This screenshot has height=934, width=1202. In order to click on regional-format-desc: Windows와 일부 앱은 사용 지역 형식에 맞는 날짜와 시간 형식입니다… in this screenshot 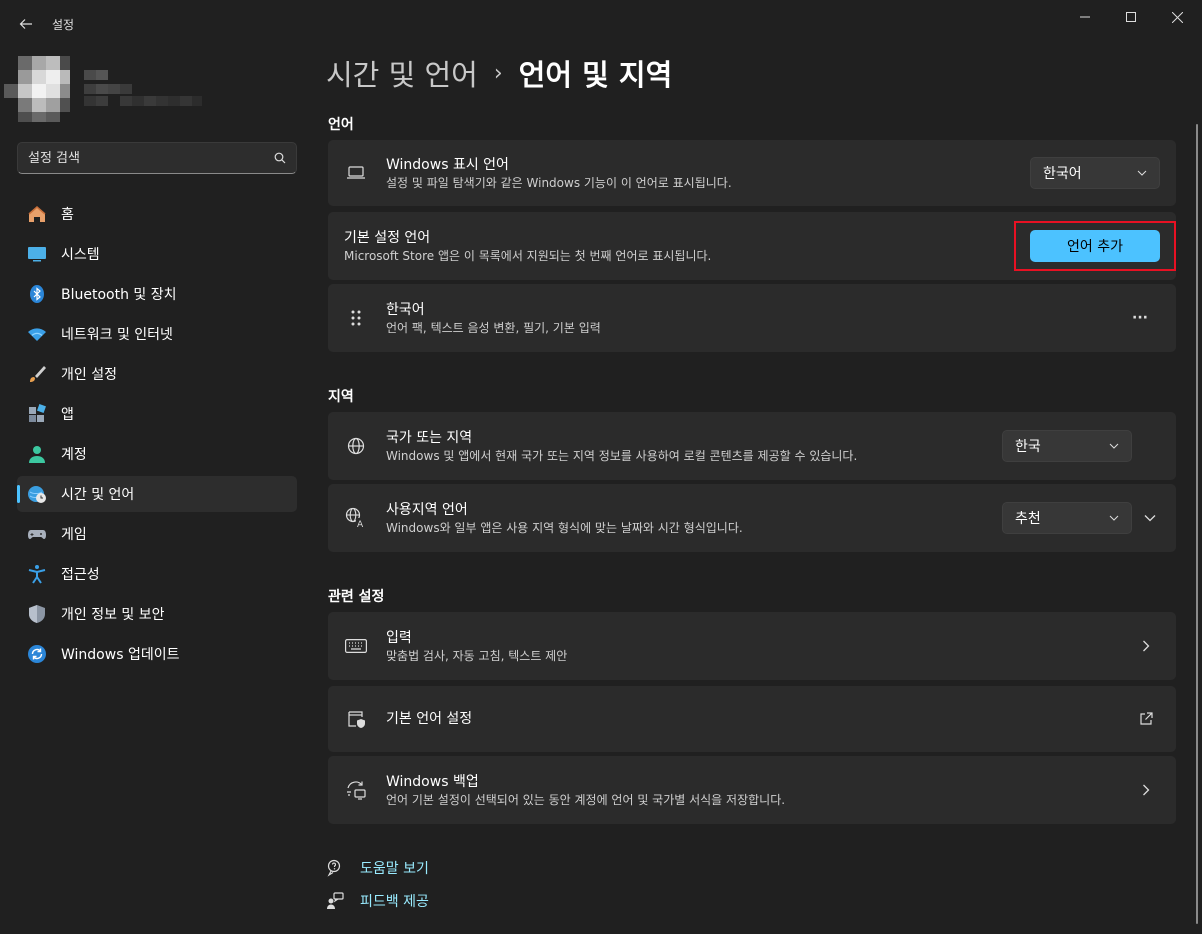, I will do `click(564, 527)`.